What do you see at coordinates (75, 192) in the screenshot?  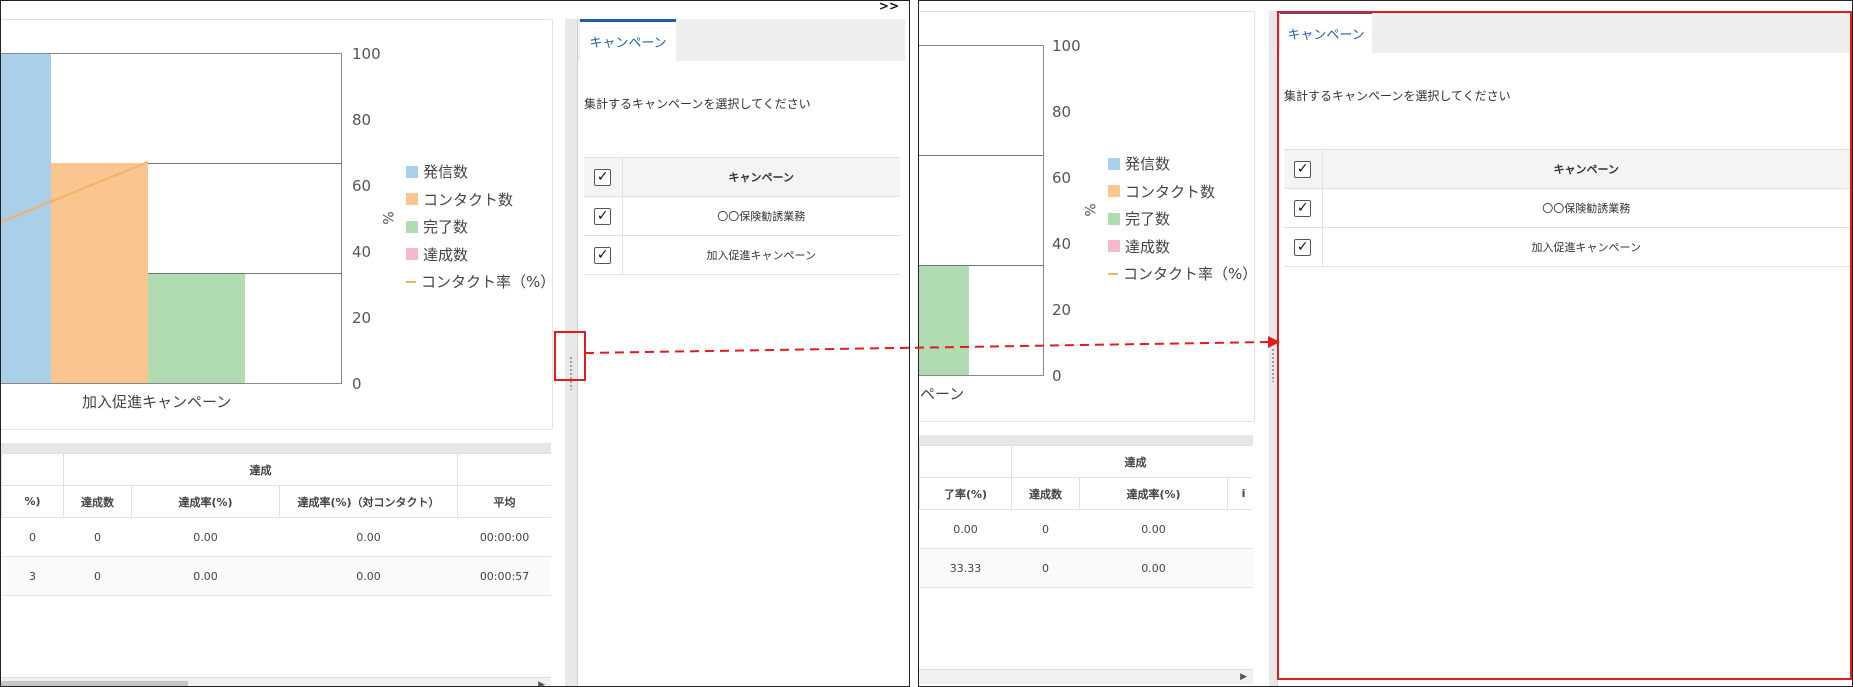 I see `contact-rate-line` at bounding box center [75, 192].